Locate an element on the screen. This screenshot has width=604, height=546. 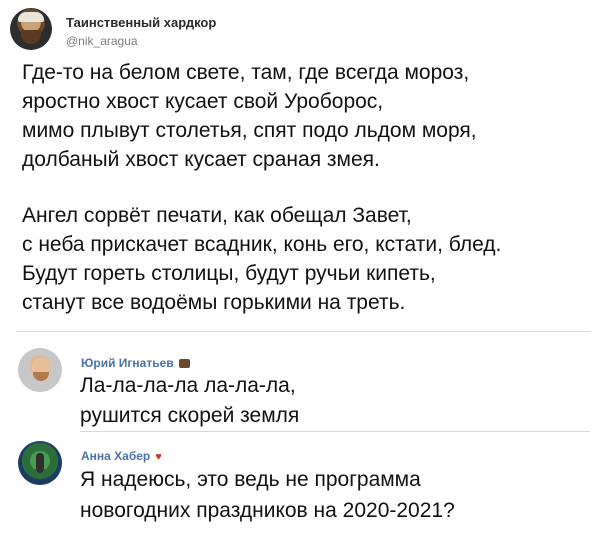
heart-arrow-icon: ♥ is located at coordinates (158, 456).